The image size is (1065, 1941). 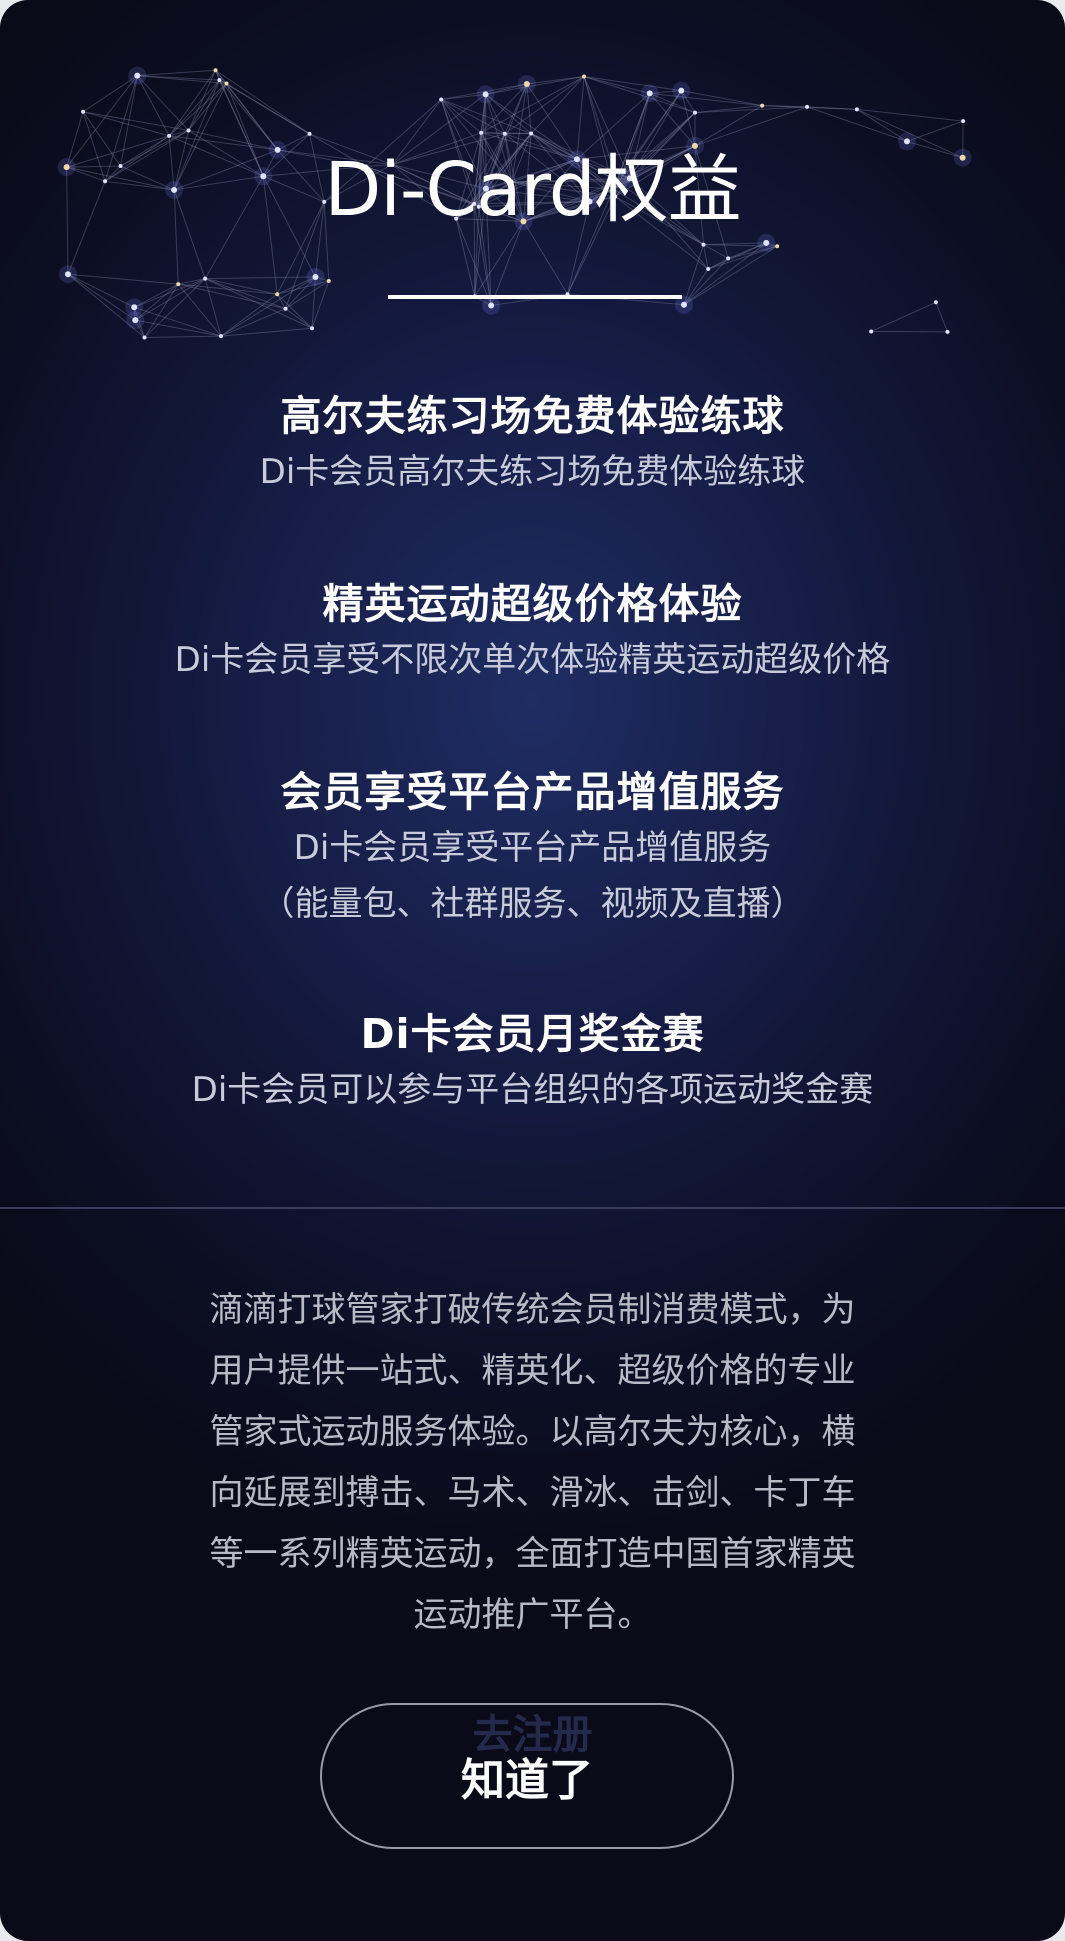 I want to click on intro-line: 运动推广平台。, so click(x=532, y=1615).